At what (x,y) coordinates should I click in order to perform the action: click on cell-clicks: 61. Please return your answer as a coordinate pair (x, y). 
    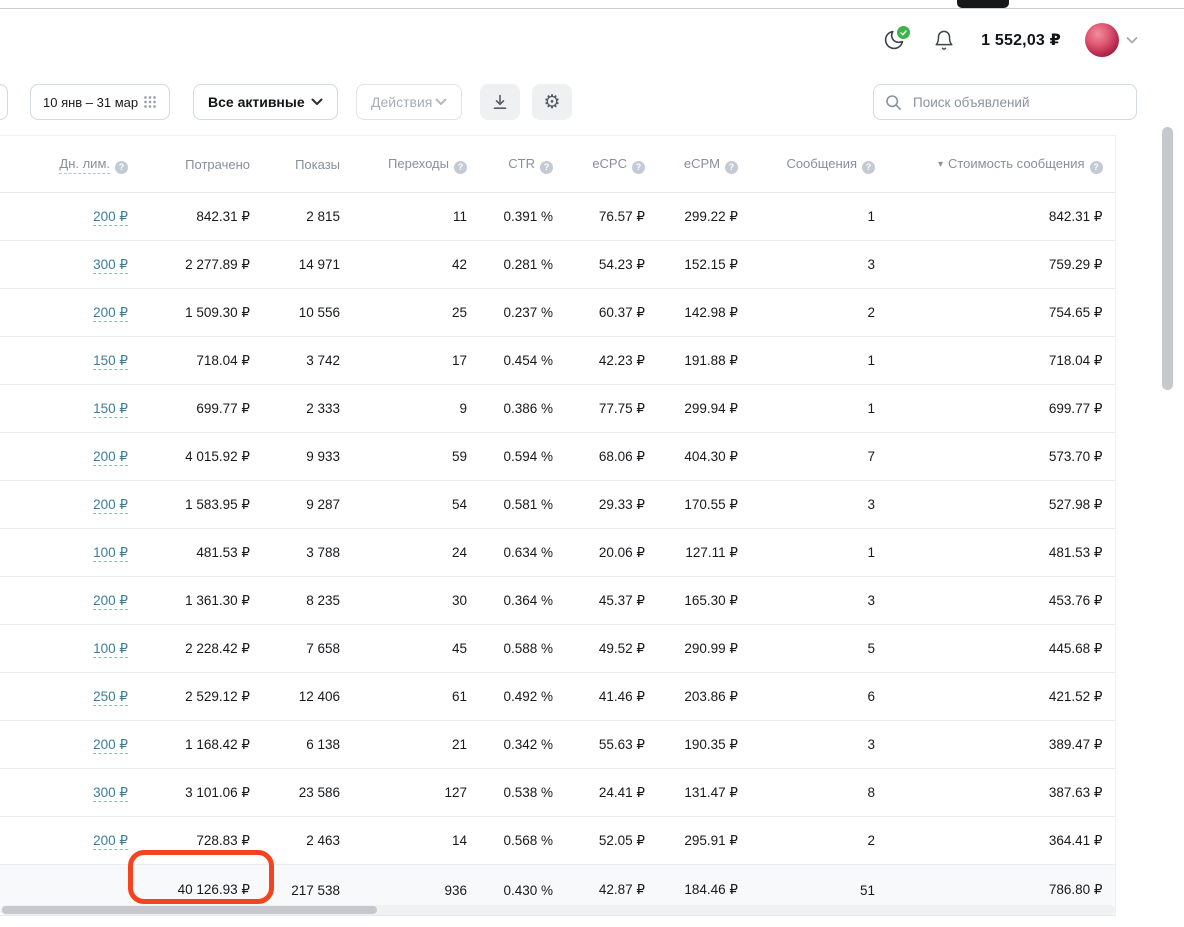
    Looking at the image, I should click on (415, 696).